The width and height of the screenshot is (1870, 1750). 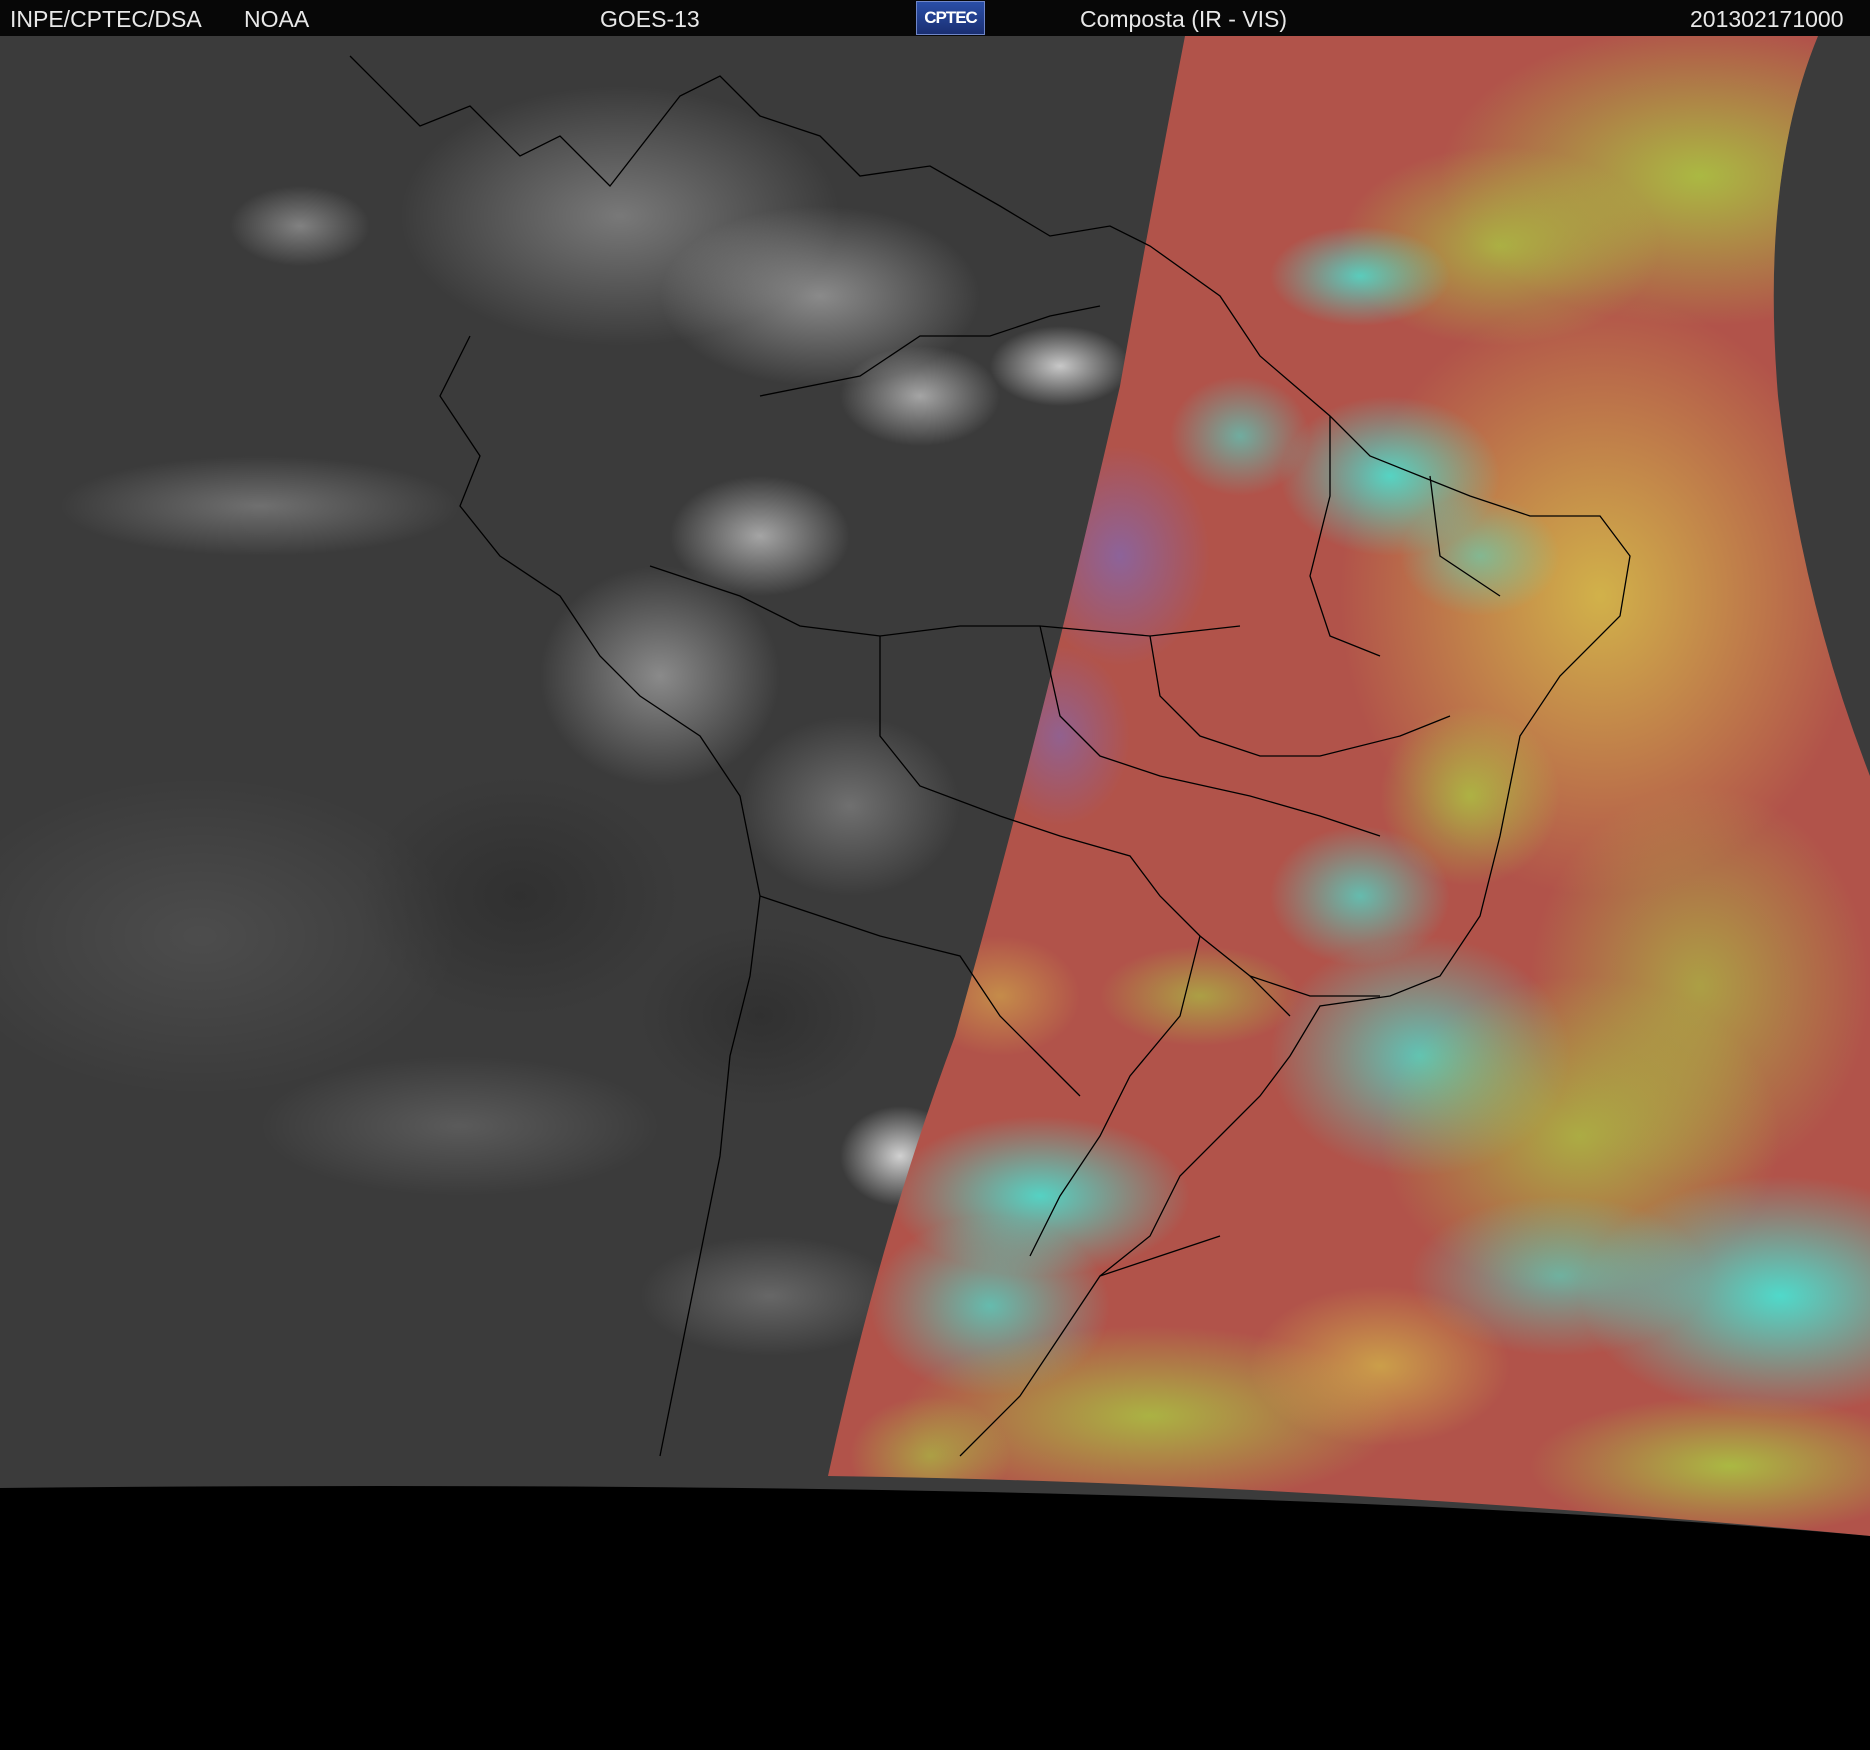 What do you see at coordinates (277, 19) in the screenshot?
I see `provider-label: NOAA` at bounding box center [277, 19].